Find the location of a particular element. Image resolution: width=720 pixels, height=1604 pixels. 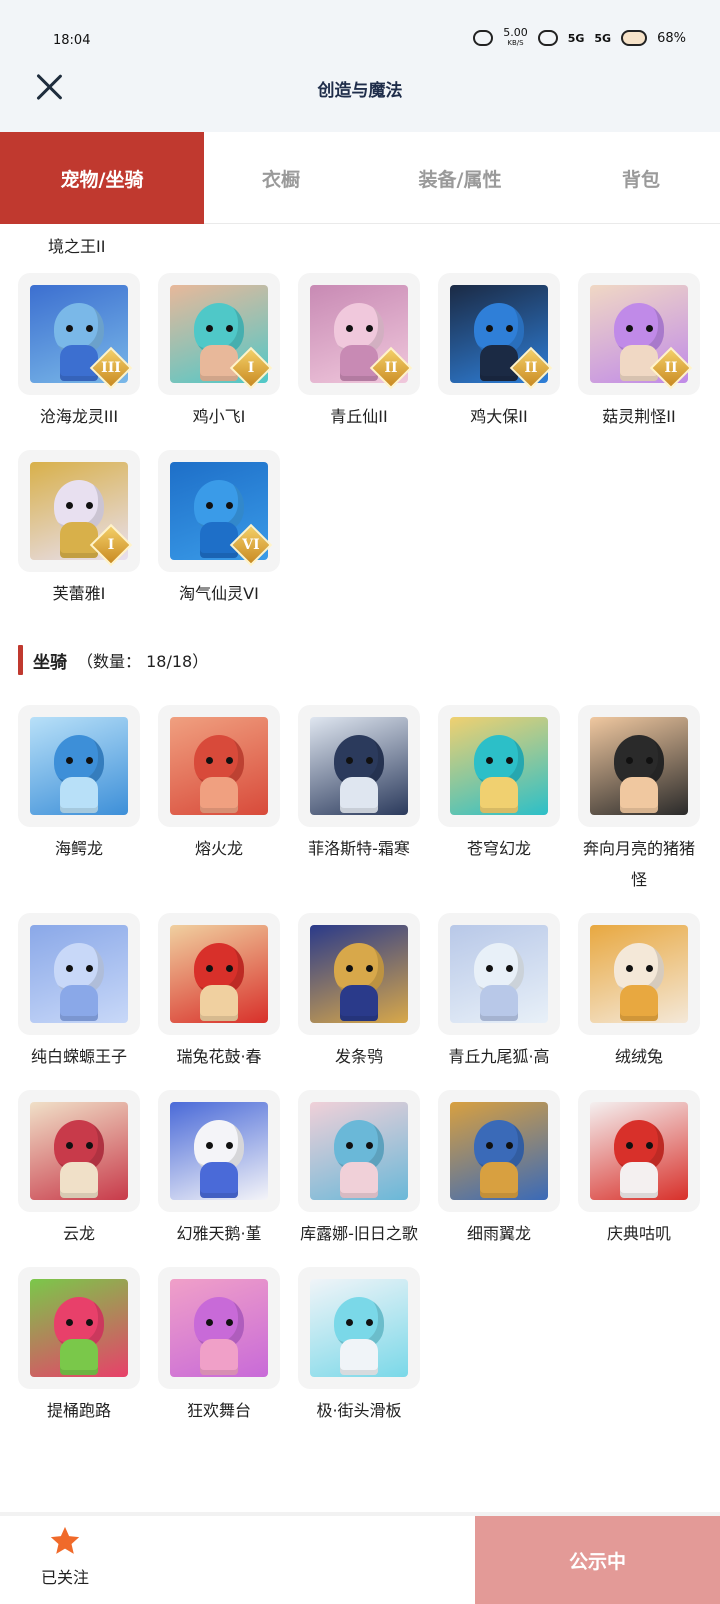

mount-item: 熔火龙 is located at coordinates (219, 800).